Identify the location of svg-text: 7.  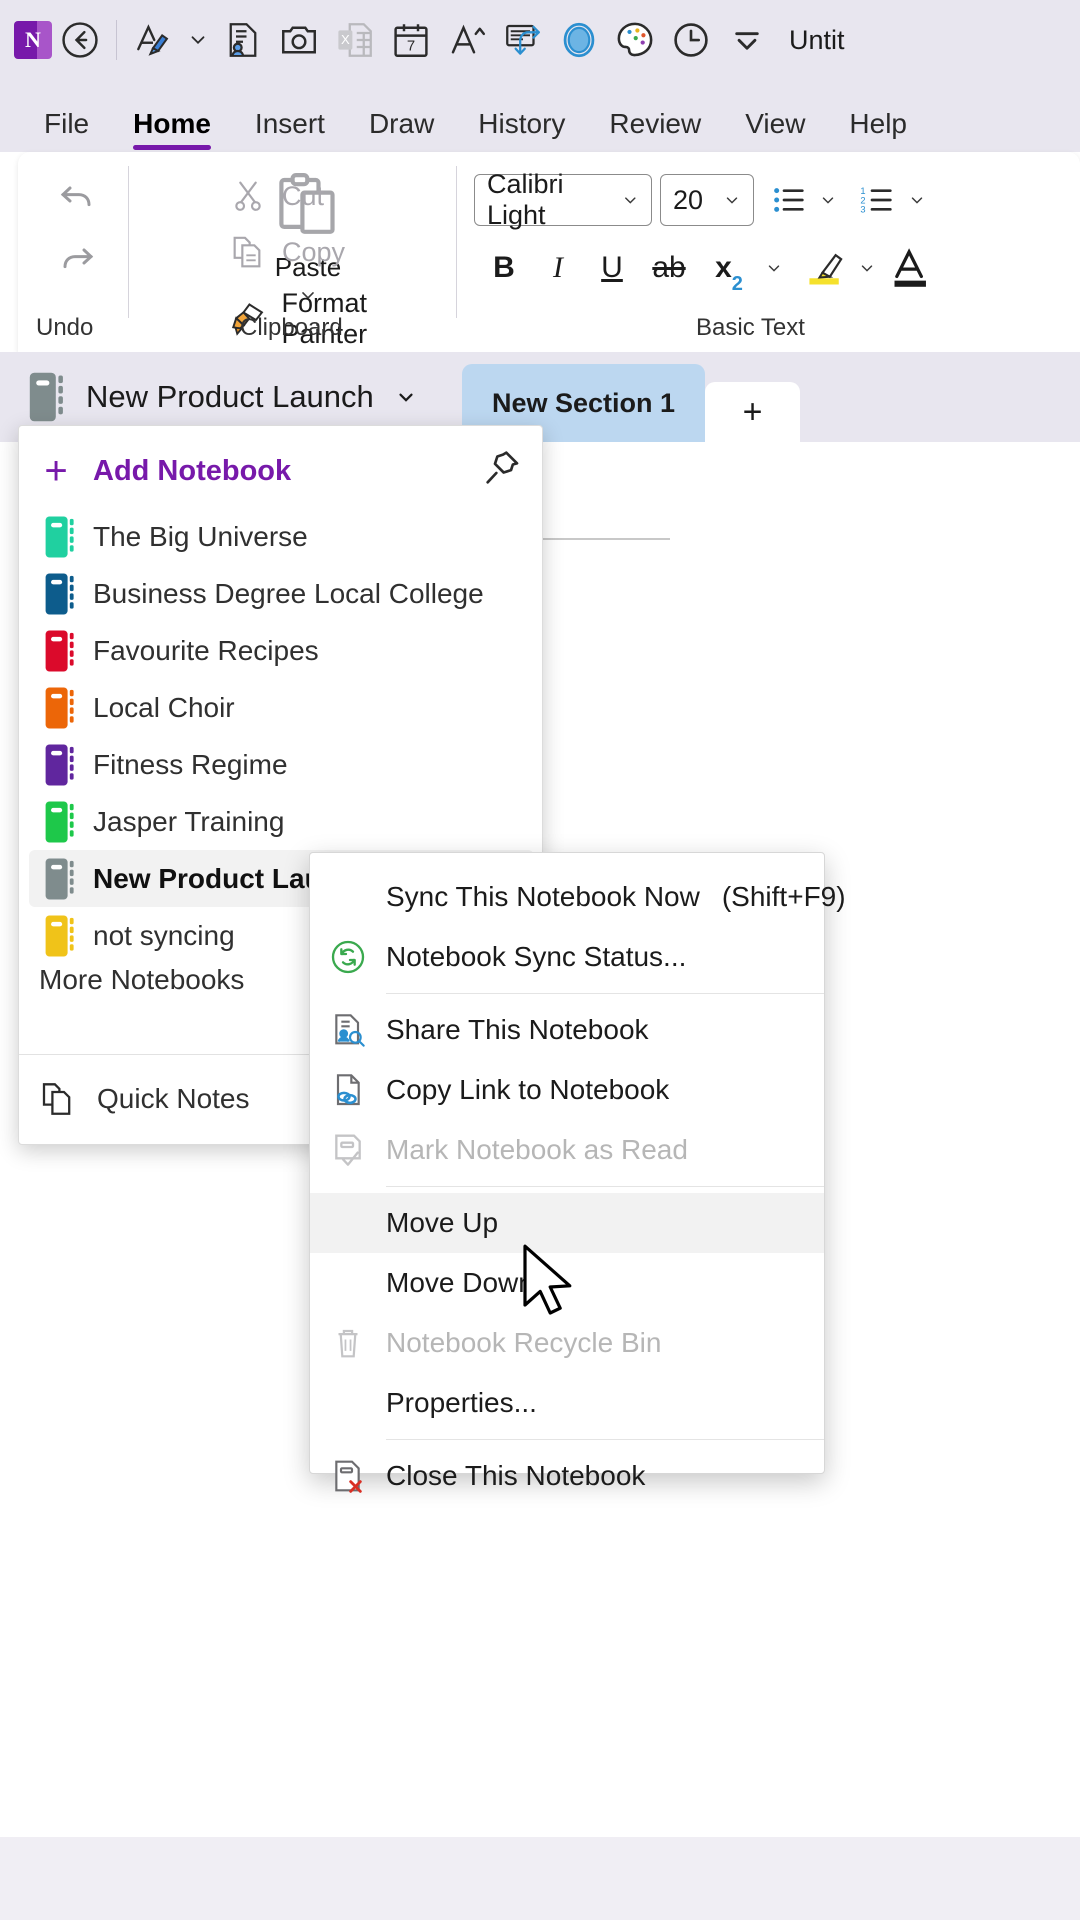
(411, 47).